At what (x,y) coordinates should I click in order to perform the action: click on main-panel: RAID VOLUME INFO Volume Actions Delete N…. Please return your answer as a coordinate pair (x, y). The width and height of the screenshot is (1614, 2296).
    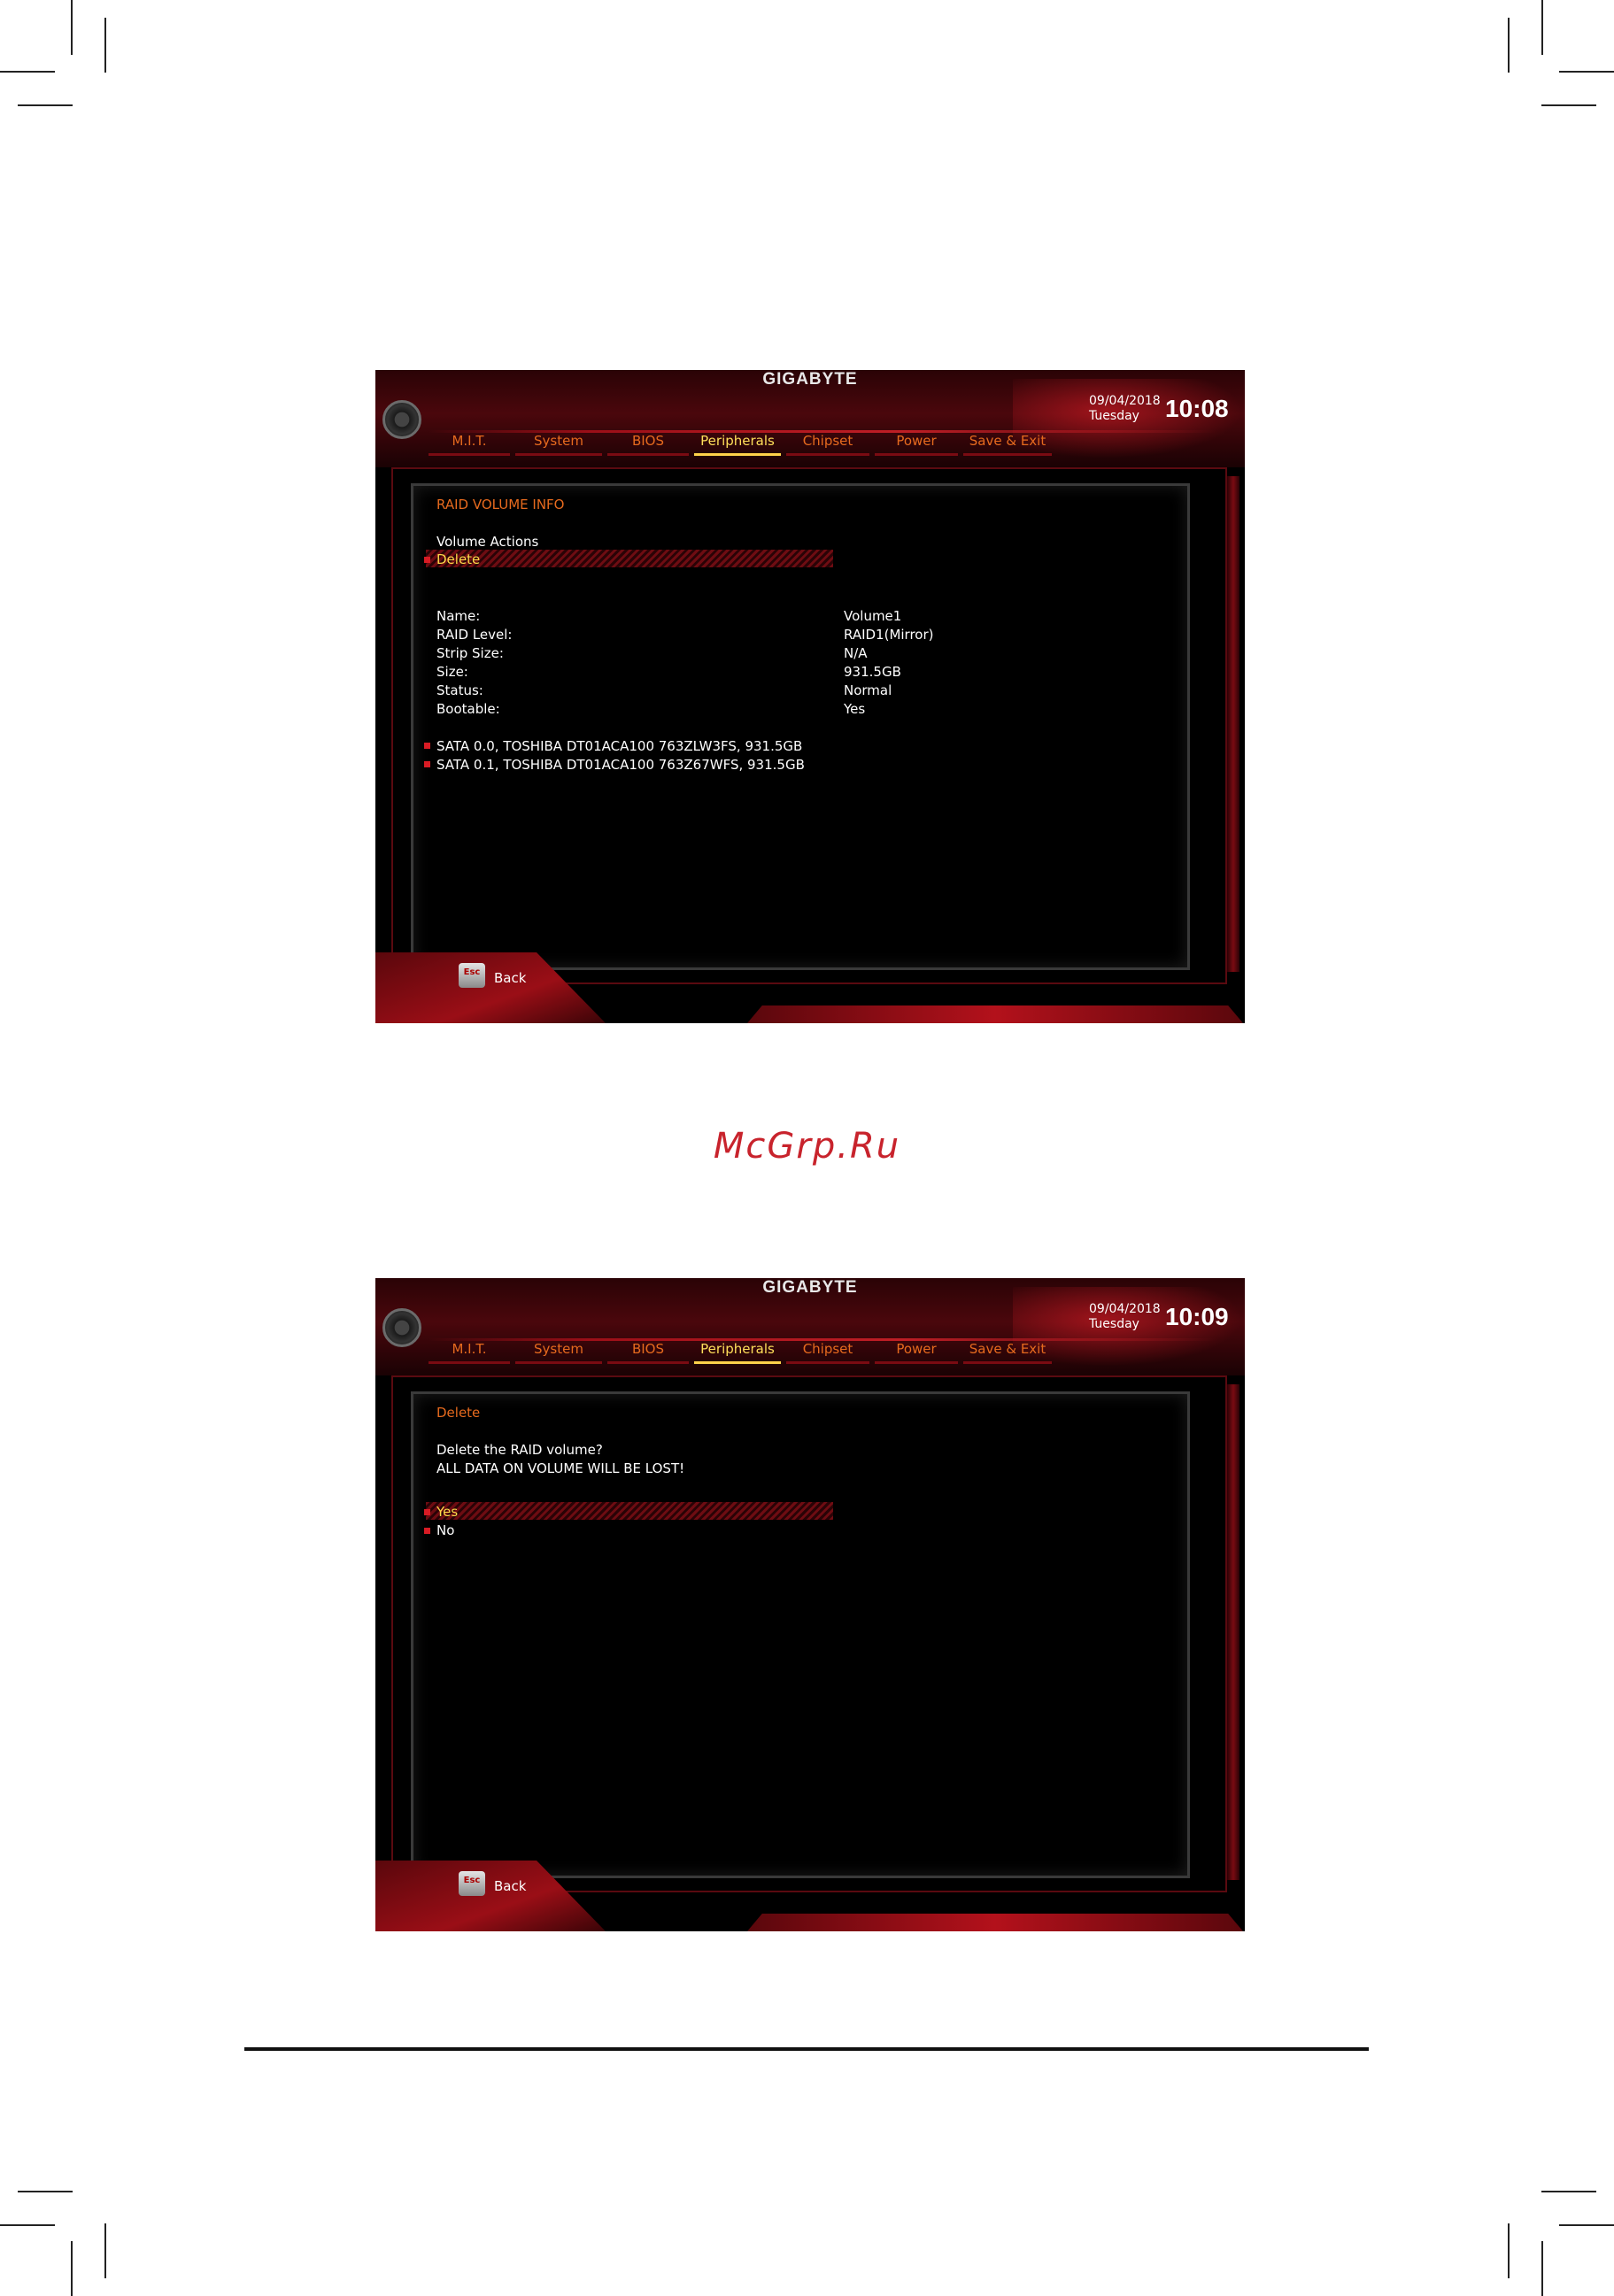
    Looking at the image, I should click on (800, 726).